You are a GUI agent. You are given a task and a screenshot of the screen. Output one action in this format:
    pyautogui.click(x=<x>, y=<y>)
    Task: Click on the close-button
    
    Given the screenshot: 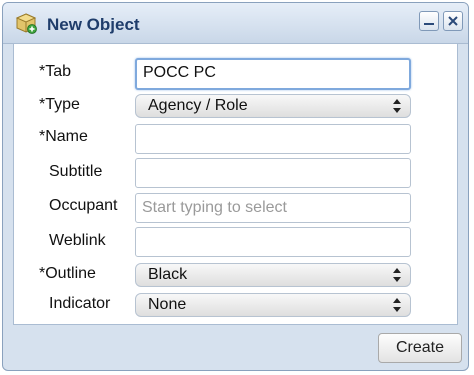 What is the action you would take?
    pyautogui.click(x=453, y=21)
    